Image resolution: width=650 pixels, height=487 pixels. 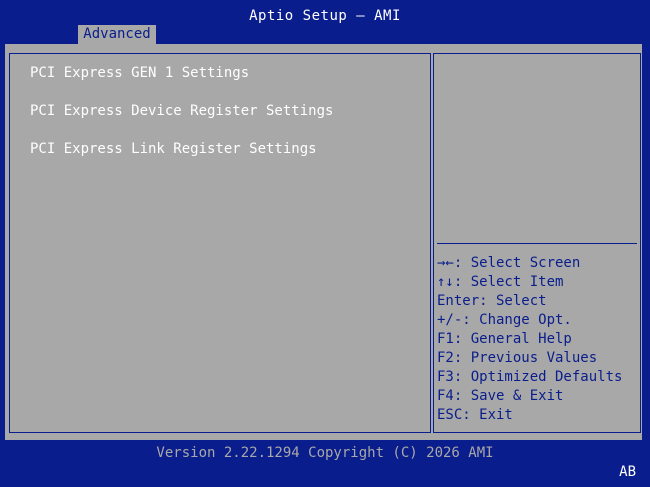 What do you see at coordinates (504, 320) in the screenshot?
I see `key-hint-change-opt: +/-: Change Opt.` at bounding box center [504, 320].